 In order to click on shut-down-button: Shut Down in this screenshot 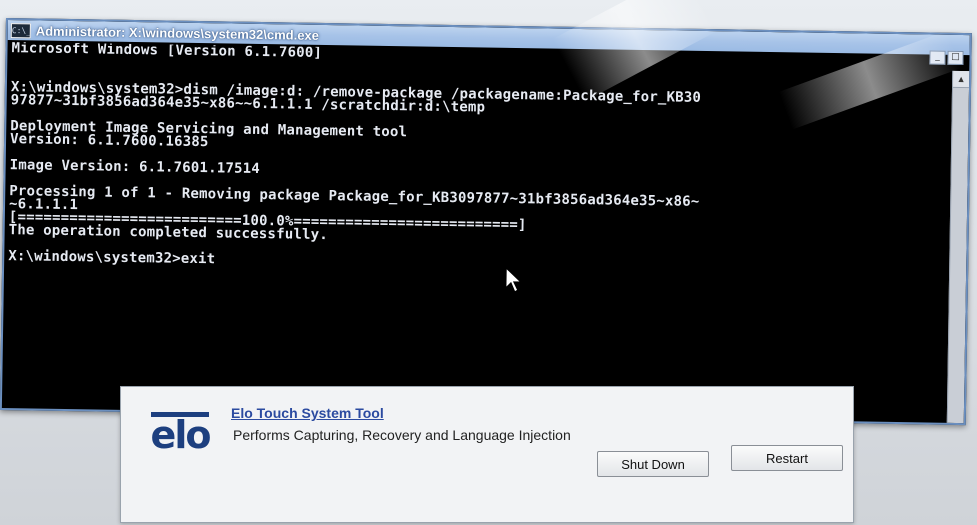, I will do `click(653, 464)`.